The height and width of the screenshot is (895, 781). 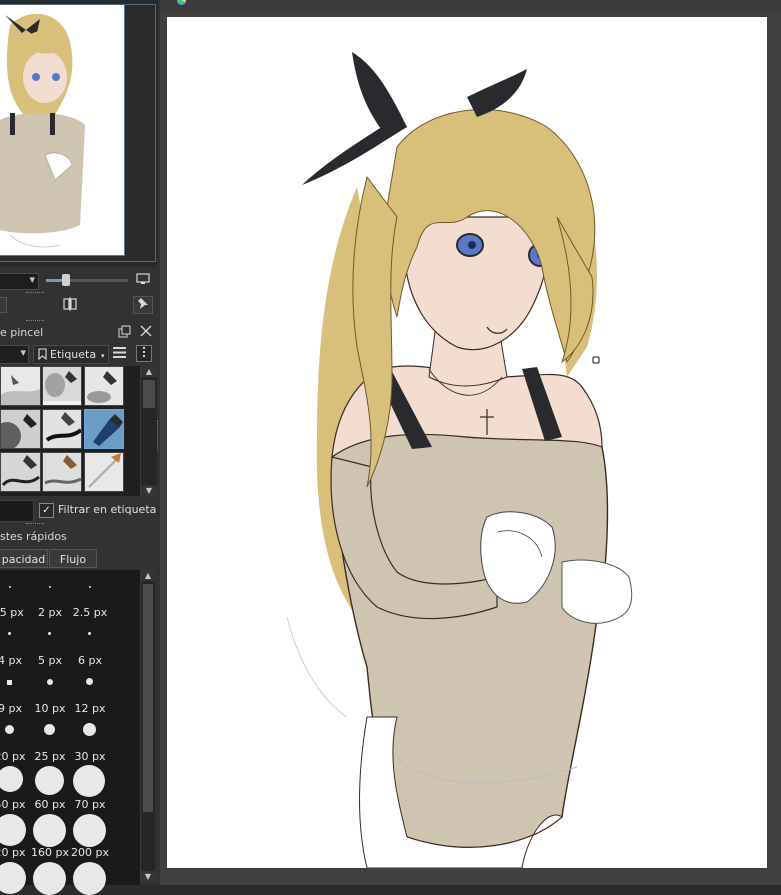 I want to click on filter-row: ✓ Filtrar en etiqueta, so click(x=80, y=511).